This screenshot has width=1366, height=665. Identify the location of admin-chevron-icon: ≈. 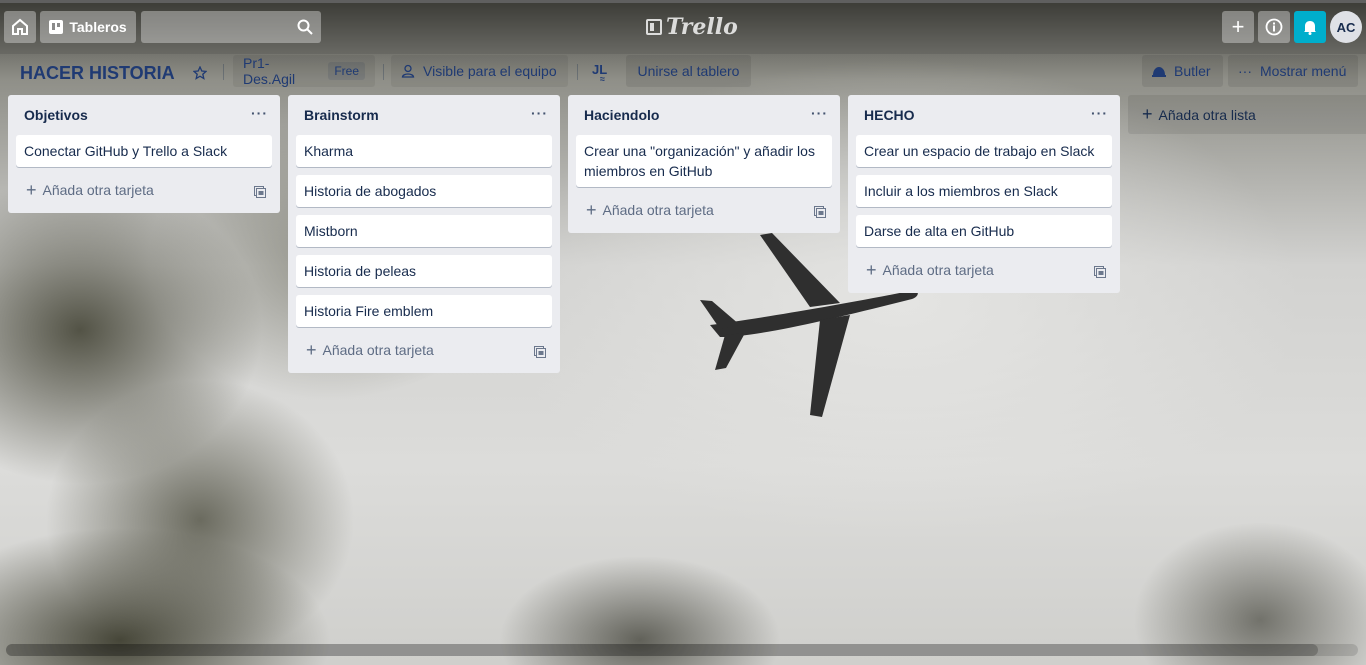
(602, 79).